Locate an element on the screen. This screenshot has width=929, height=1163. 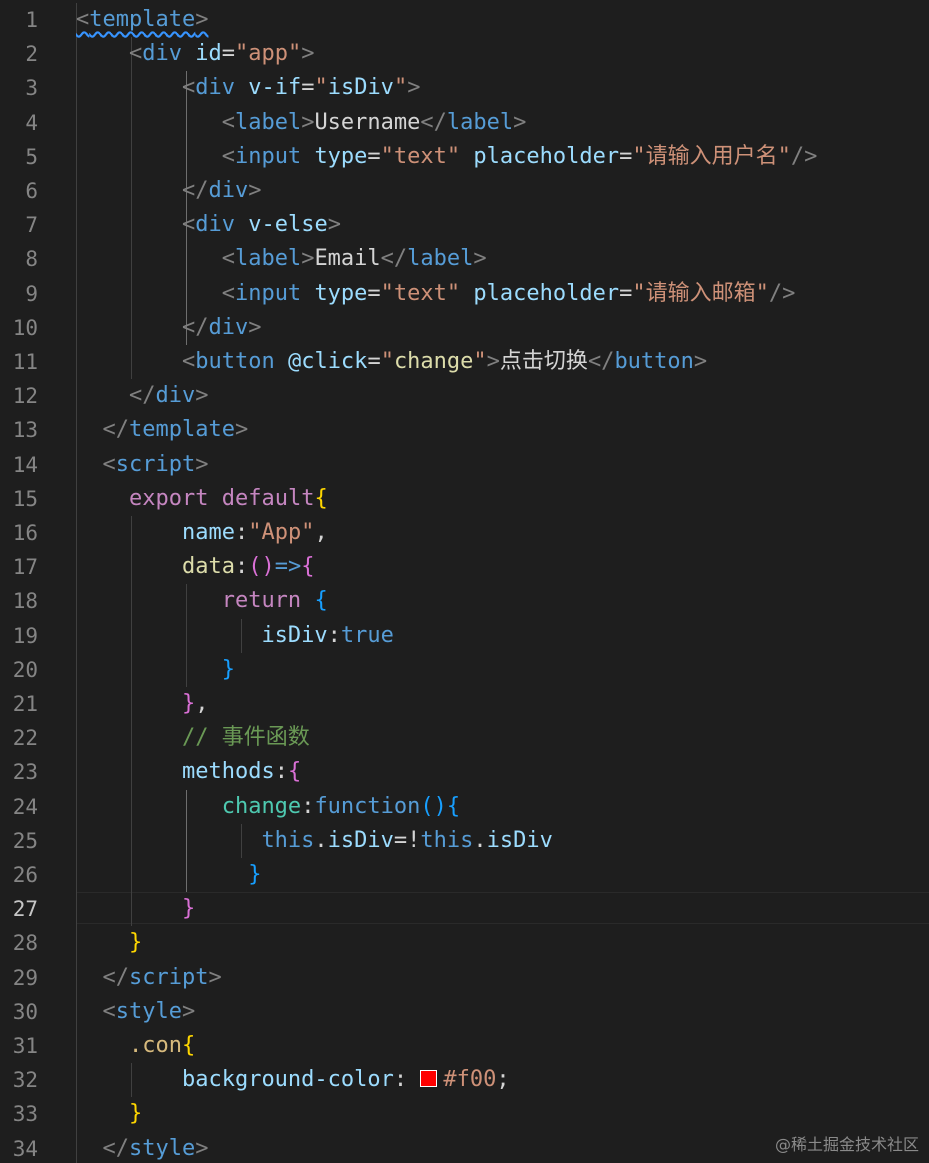
code-text: </div> is located at coordinates (169, 191).